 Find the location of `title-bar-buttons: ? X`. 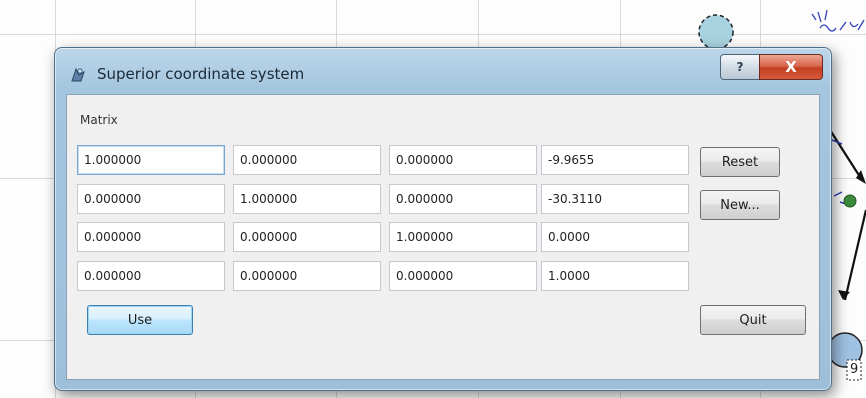

title-bar-buttons: ? X is located at coordinates (771, 67).